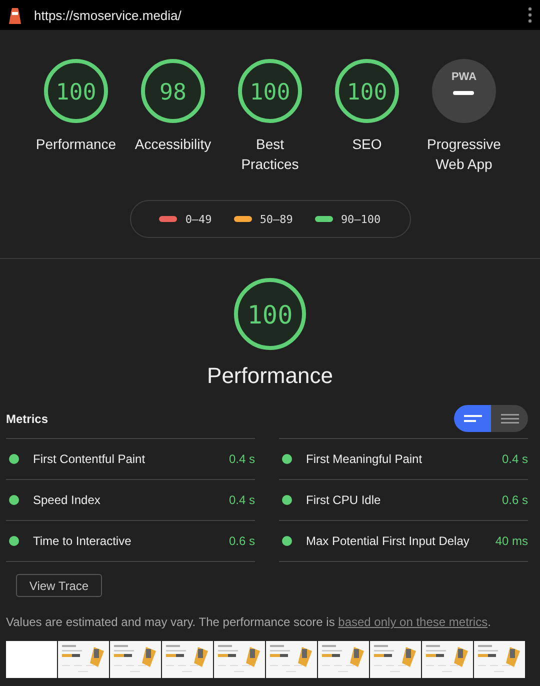 Image resolution: width=540 pixels, height=686 pixels. Describe the element at coordinates (76, 144) in the screenshot. I see `category-label: Performance` at that location.